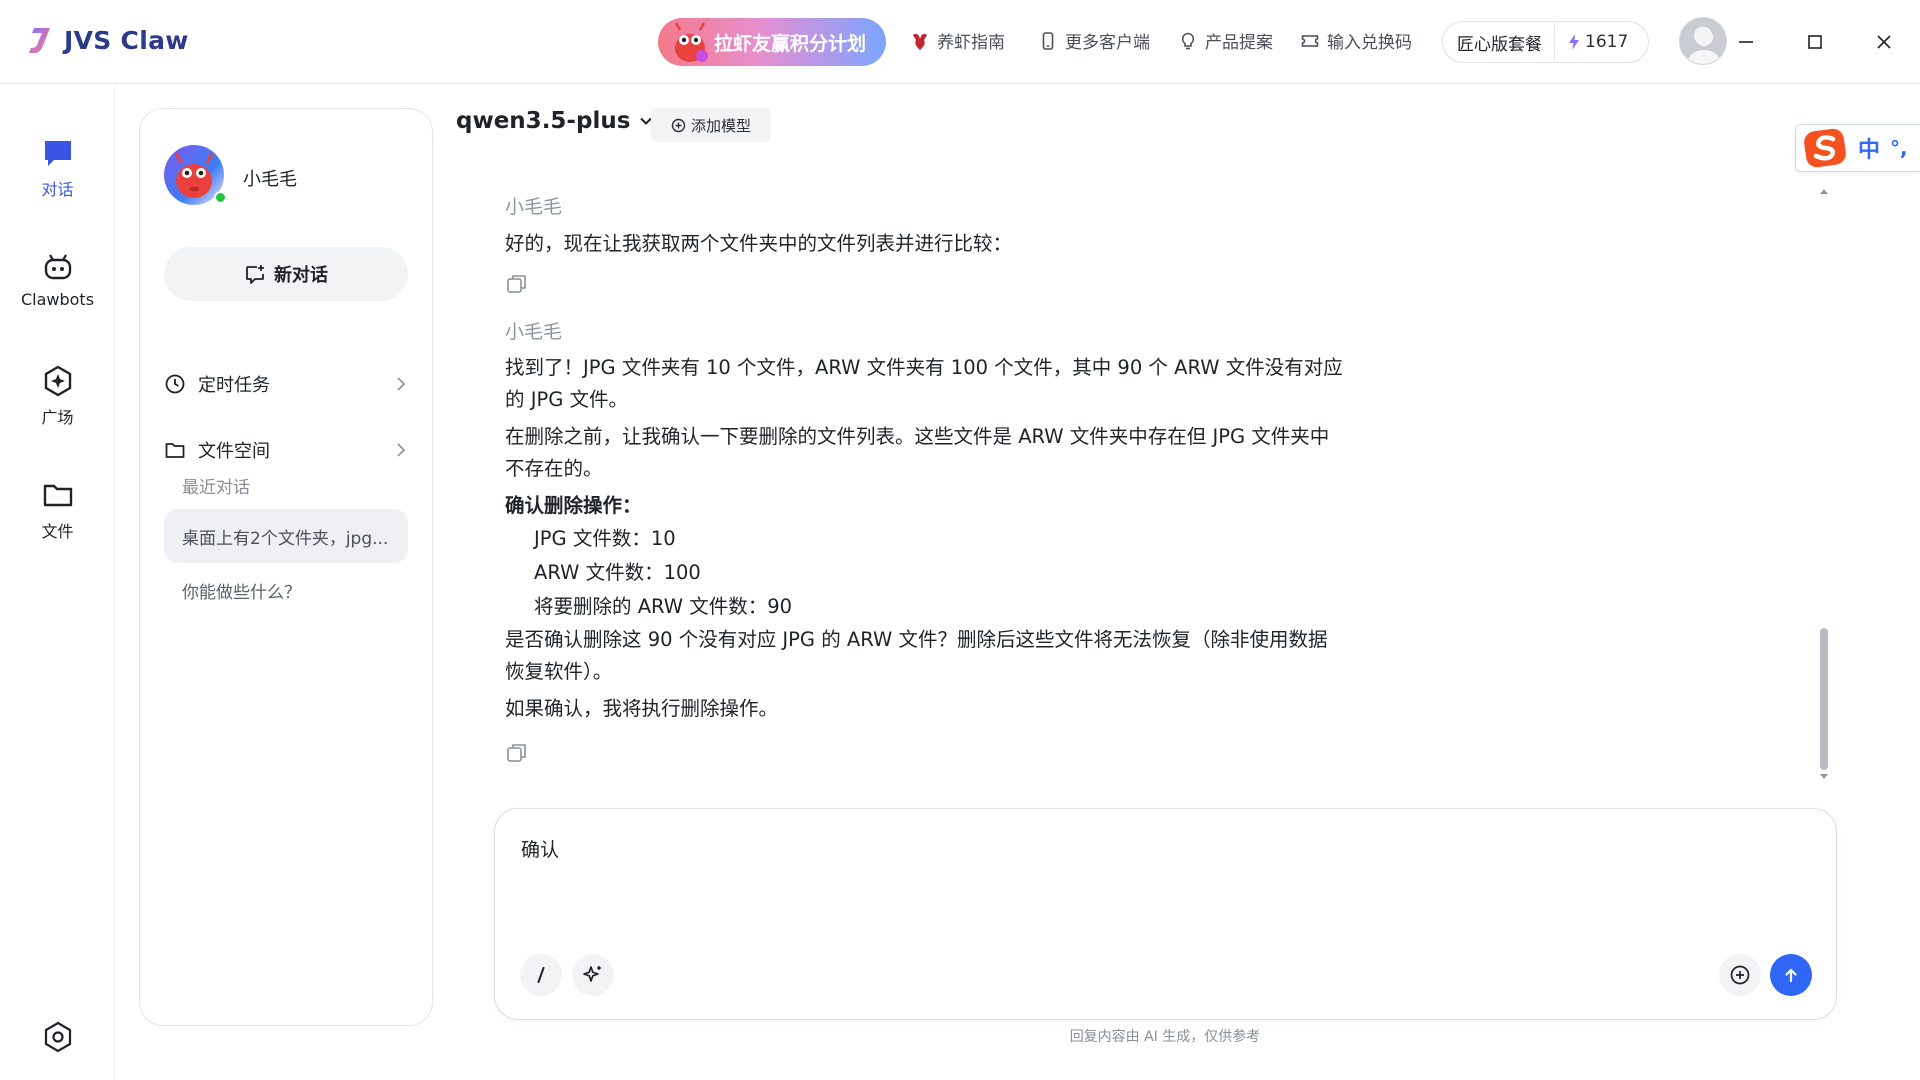  What do you see at coordinates (691, 42) in the screenshot?
I see `mascot-icon` at bounding box center [691, 42].